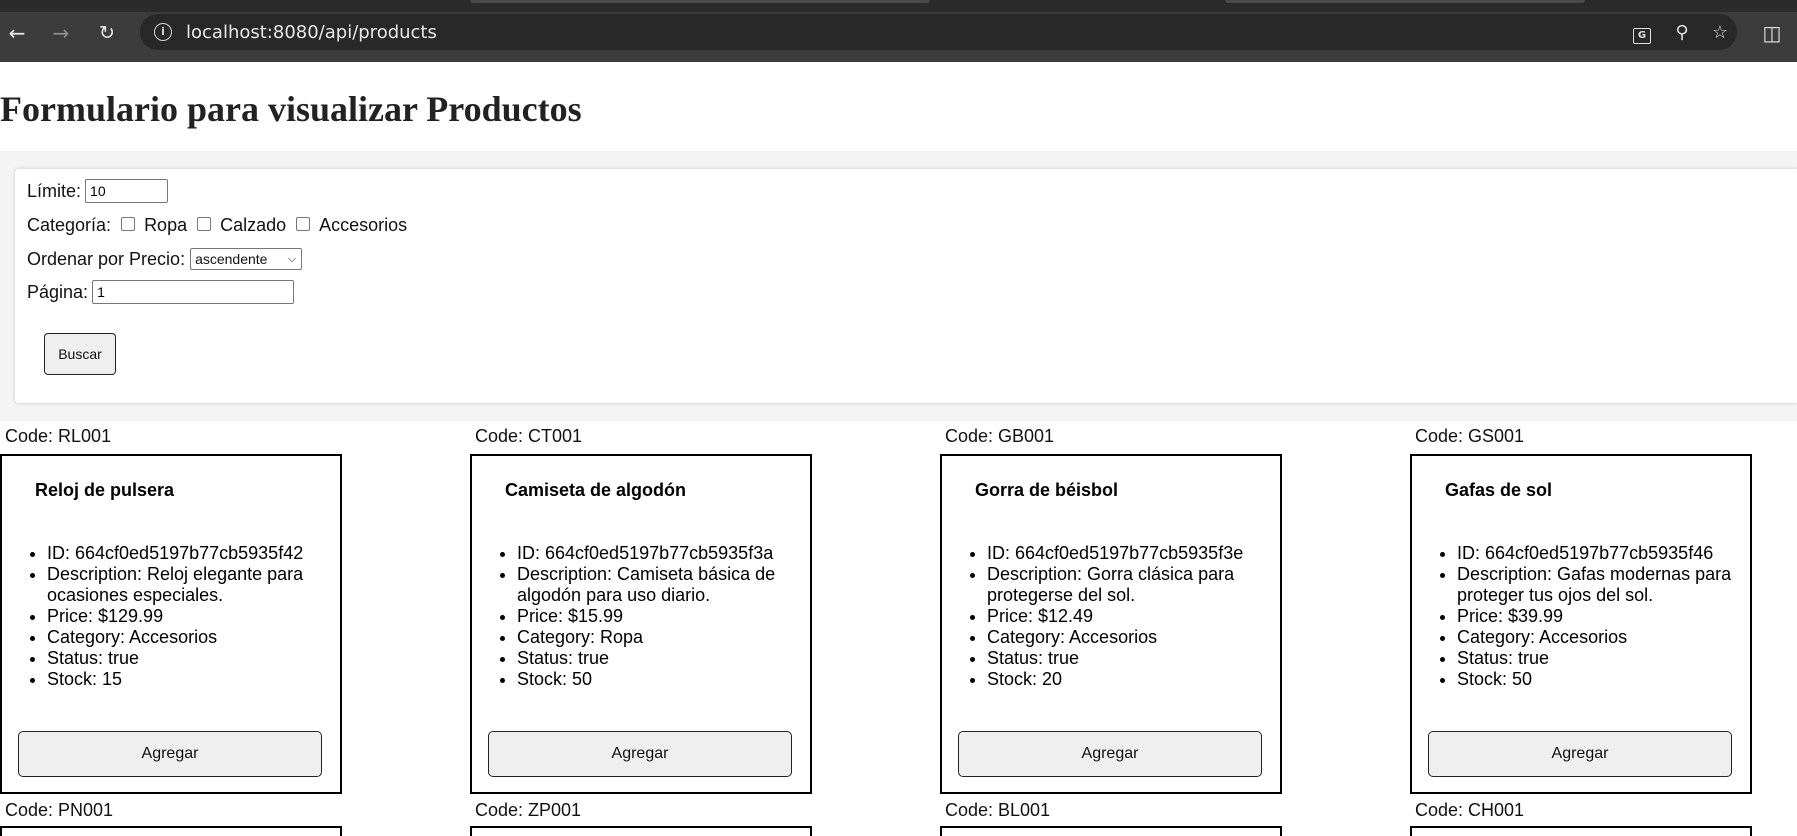  I want to click on product-price: Price: $12.49, so click(1127, 616).